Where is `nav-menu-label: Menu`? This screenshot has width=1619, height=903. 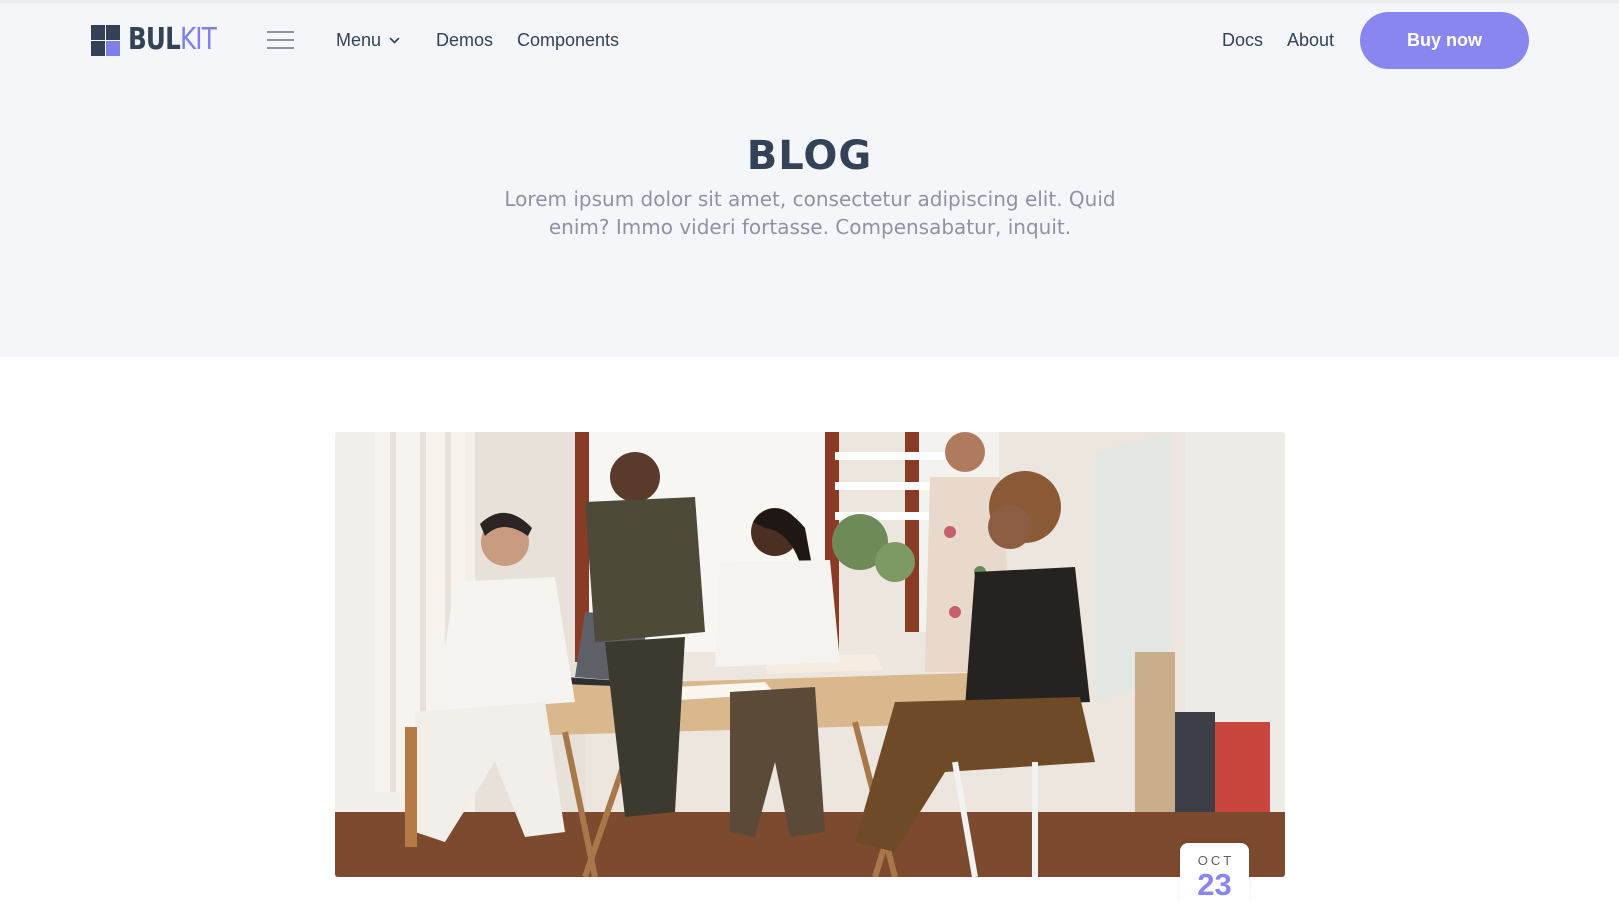
nav-menu-label: Menu is located at coordinates (359, 40).